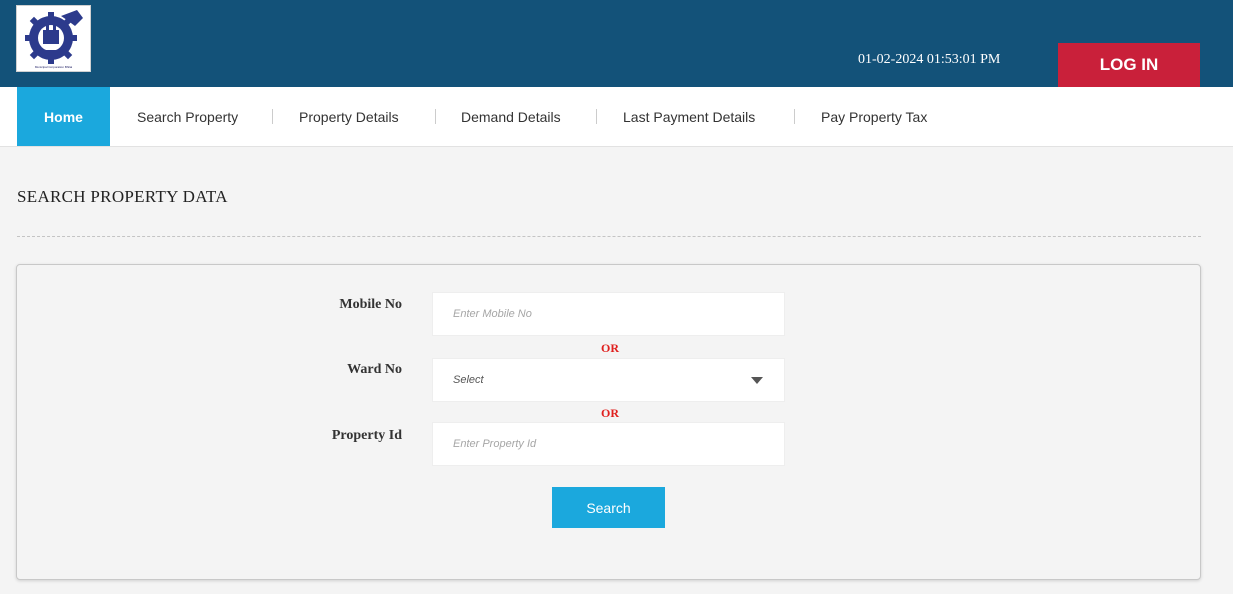 Image resolution: width=1233 pixels, height=594 pixels. I want to click on ward-no-label: Ward No, so click(374, 369).